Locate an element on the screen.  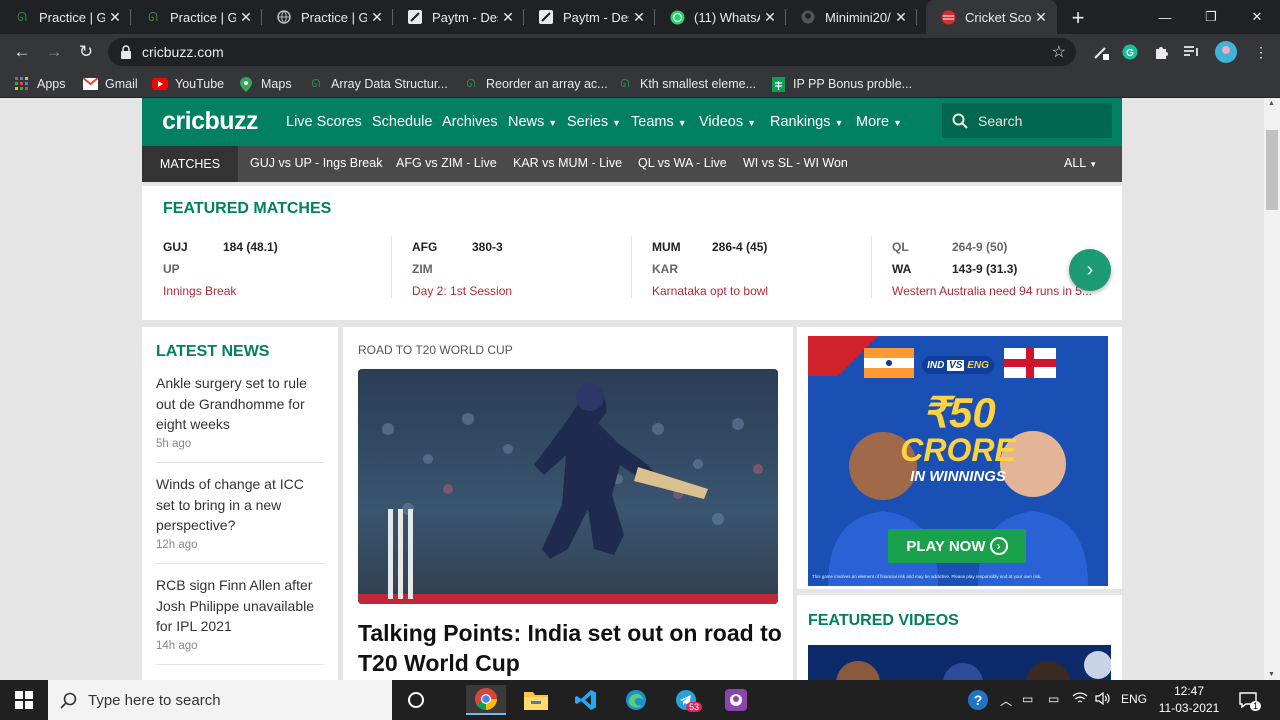
next-matches-button: › is located at coordinates (1090, 270).